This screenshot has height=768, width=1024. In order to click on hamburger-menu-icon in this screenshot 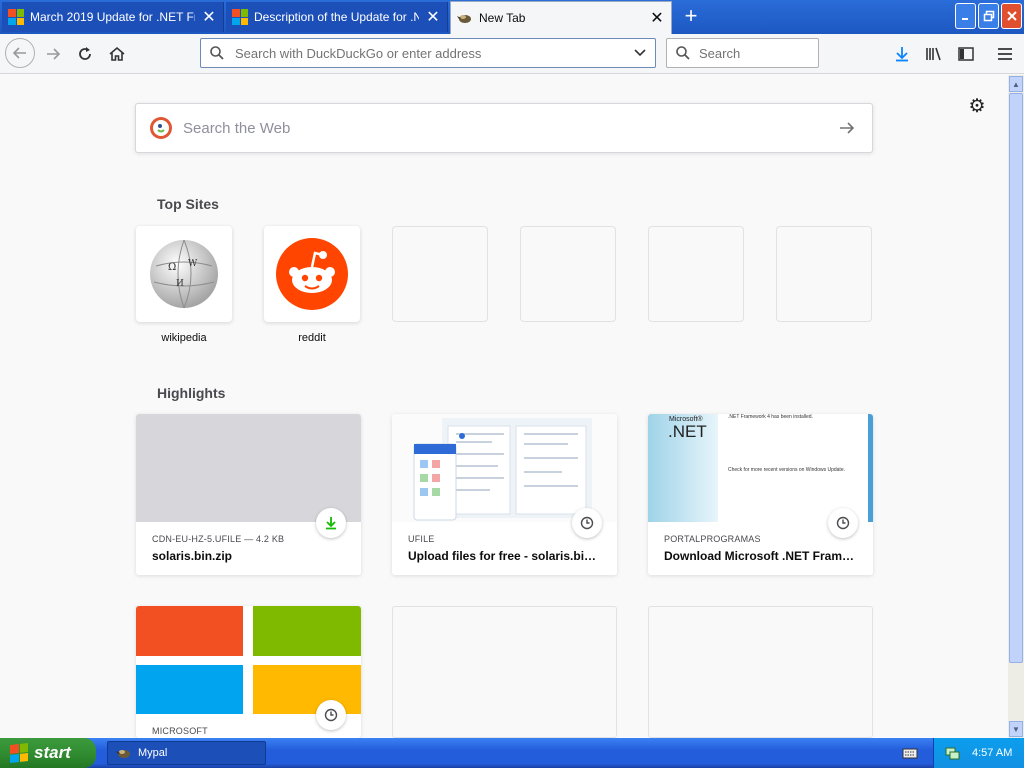, I will do `click(1005, 54)`.